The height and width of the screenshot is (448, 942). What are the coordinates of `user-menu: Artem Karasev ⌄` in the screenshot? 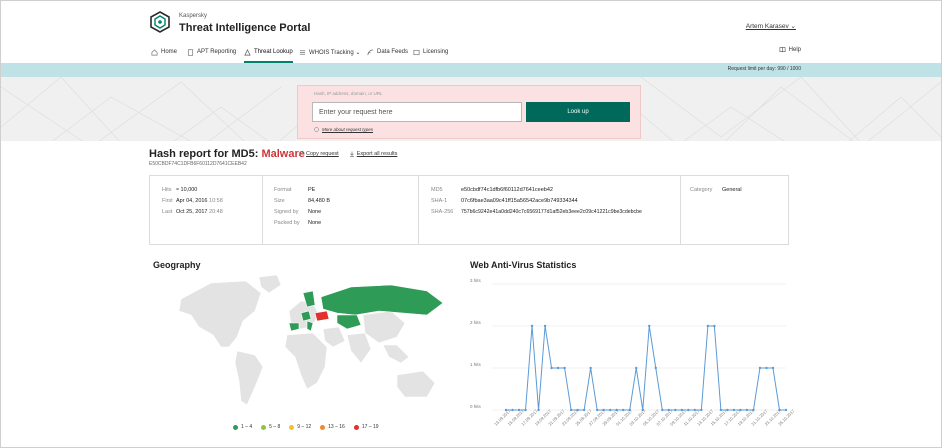 It's located at (771, 26).